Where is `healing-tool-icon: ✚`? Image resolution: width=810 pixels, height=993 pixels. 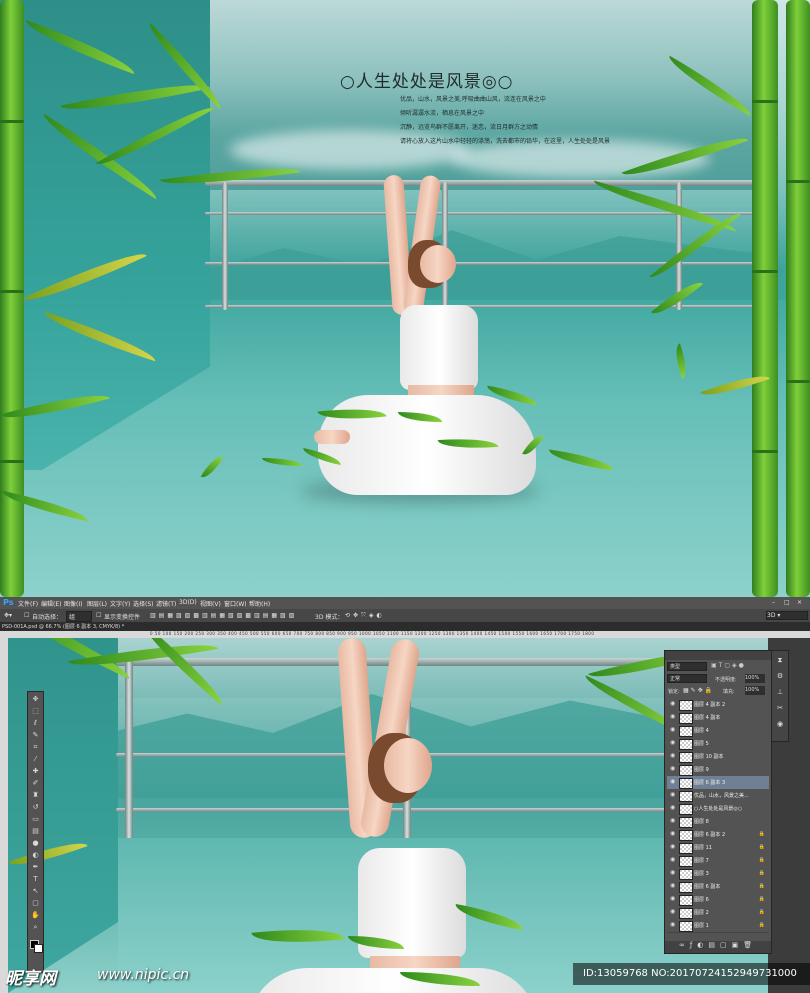
healing-tool-icon: ✚ is located at coordinates (35, 771).